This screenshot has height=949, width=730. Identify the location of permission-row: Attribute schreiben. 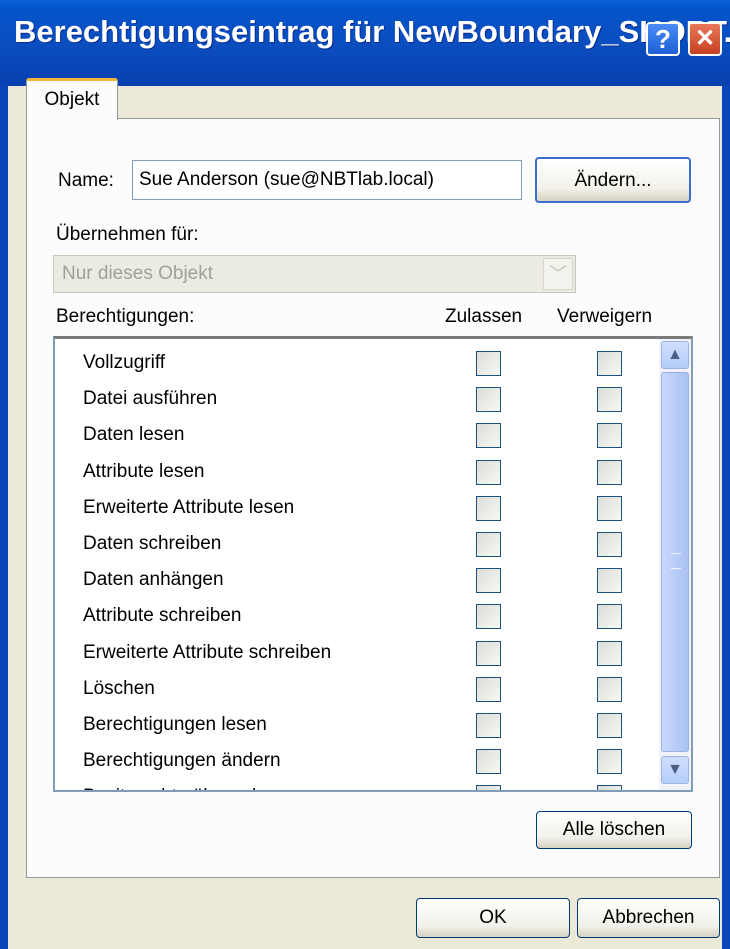
(355, 620).